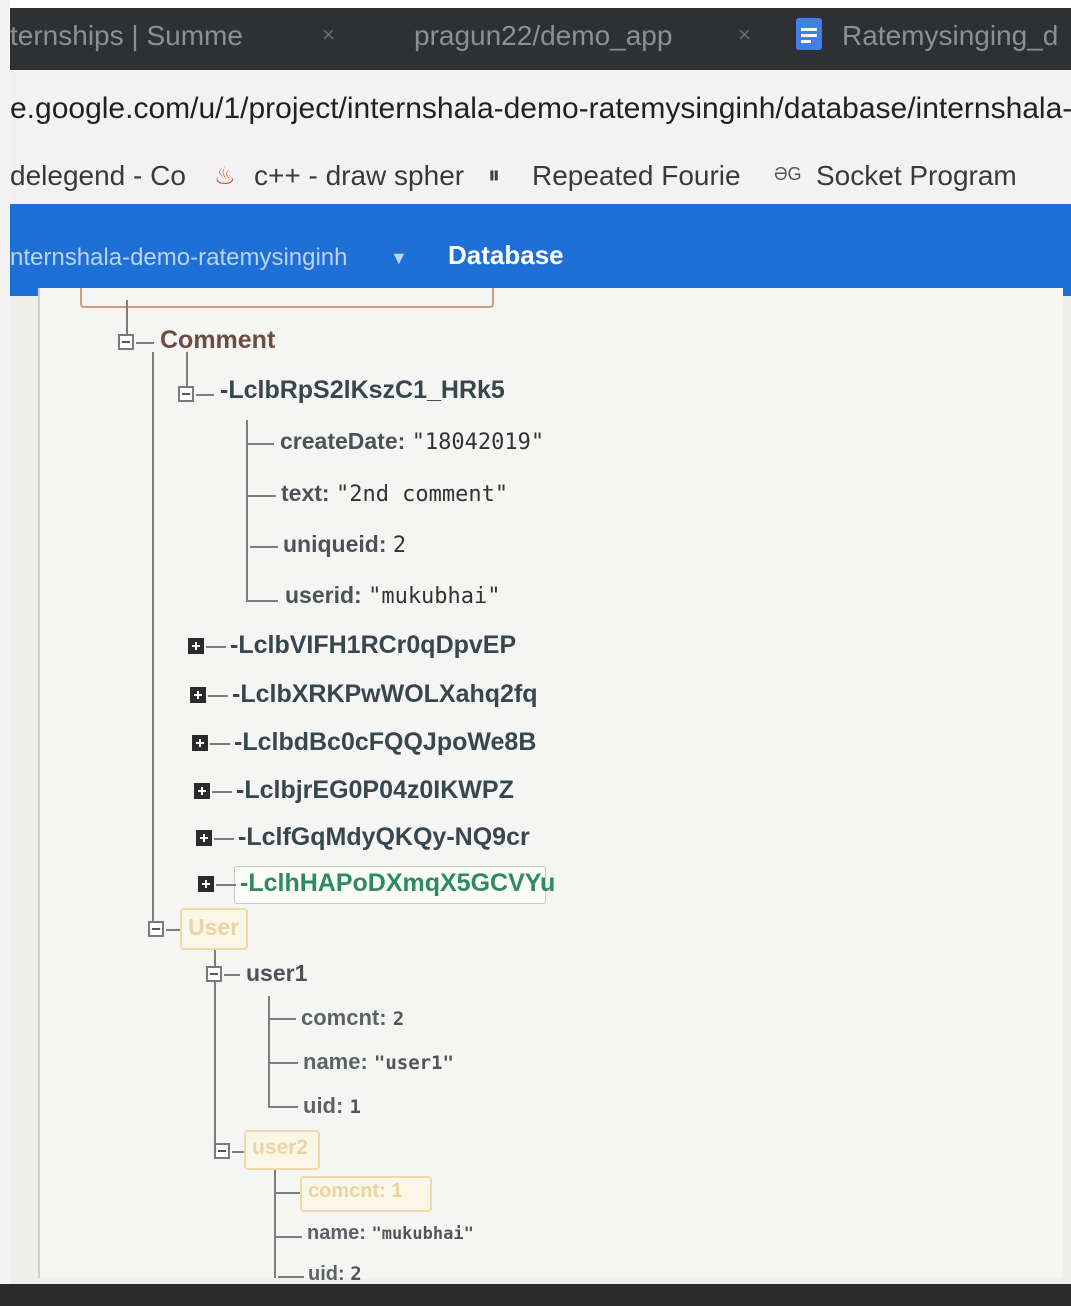  I want to click on bookmark-label: c++ - draw spher, so click(359, 175).